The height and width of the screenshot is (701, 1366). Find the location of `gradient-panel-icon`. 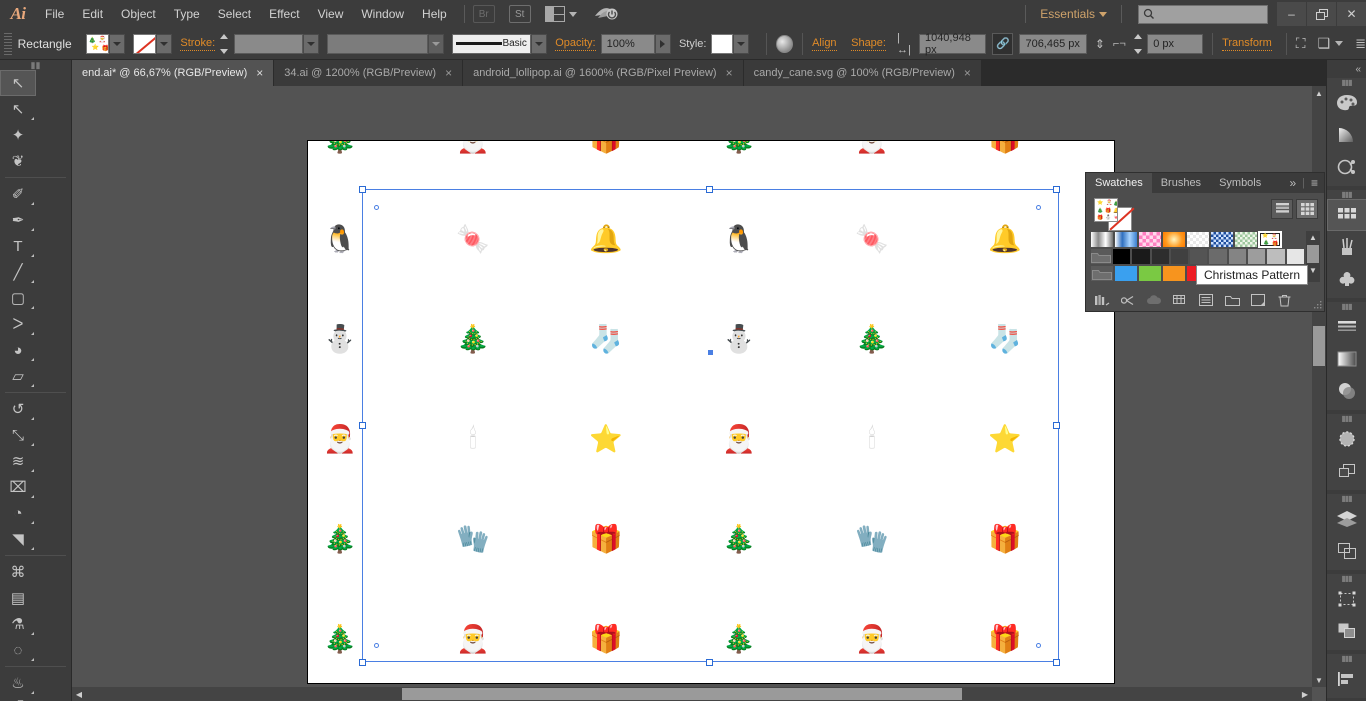

gradient-panel-icon is located at coordinates (1346, 359).